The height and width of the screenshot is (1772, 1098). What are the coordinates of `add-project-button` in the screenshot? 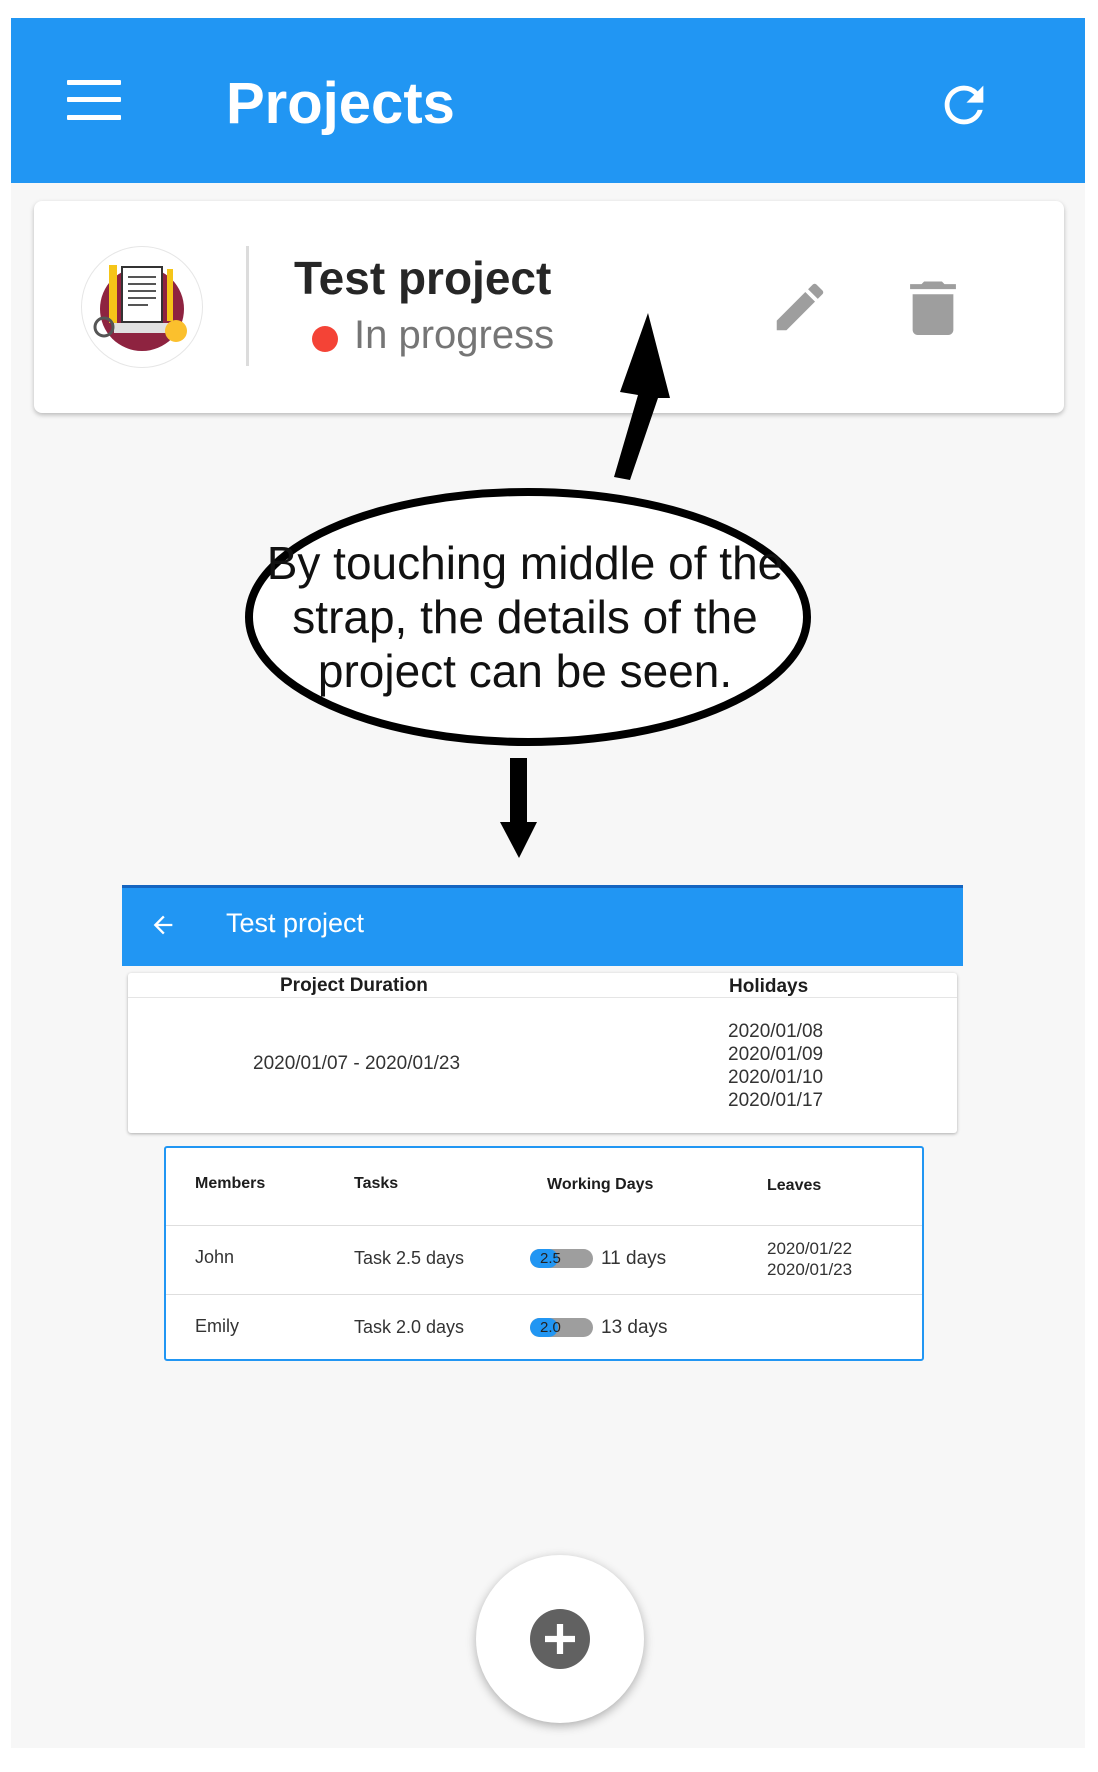 It's located at (560, 1639).